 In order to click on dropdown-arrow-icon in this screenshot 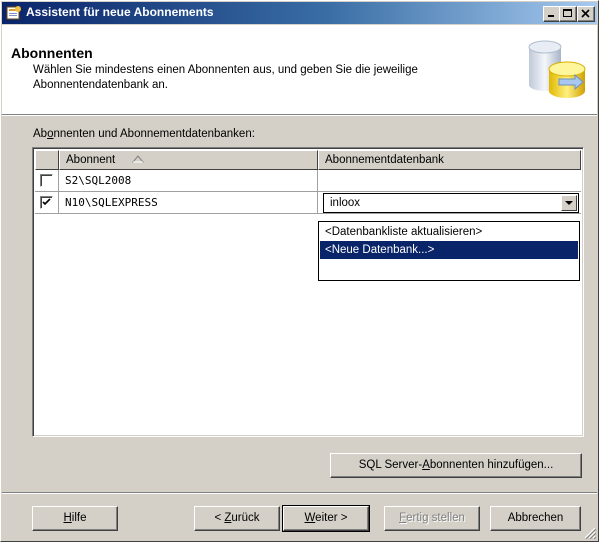, I will do `click(569, 203)`.